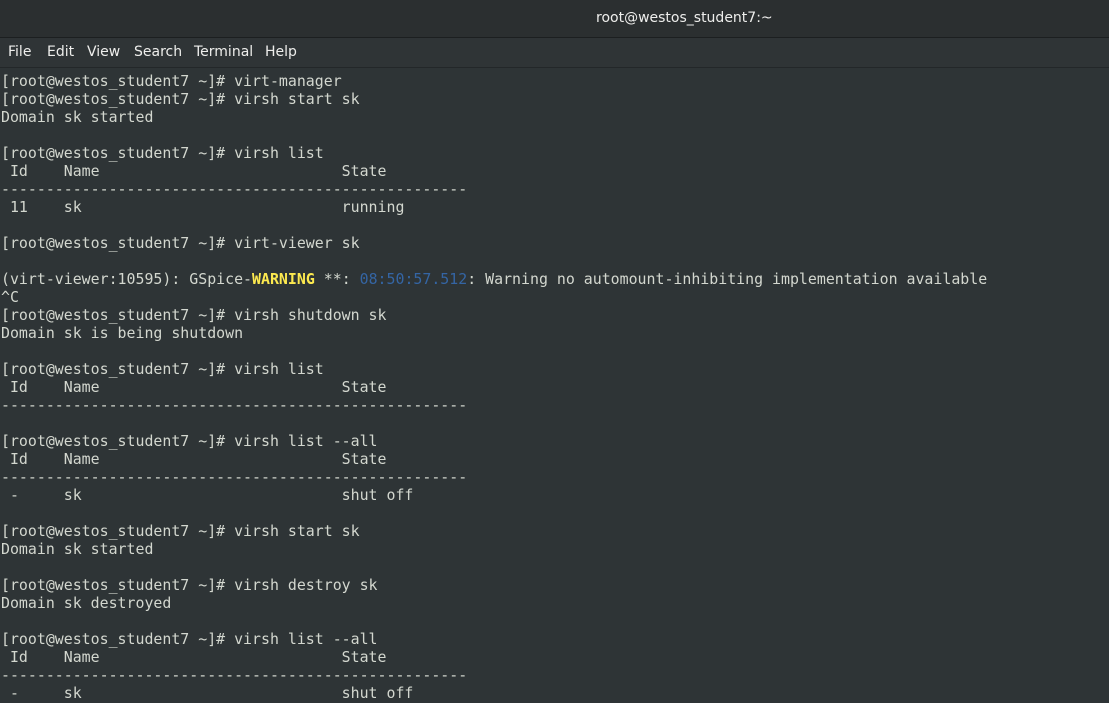 The height and width of the screenshot is (703, 1109). I want to click on timestamp: 08:50:57.512, so click(413, 279).